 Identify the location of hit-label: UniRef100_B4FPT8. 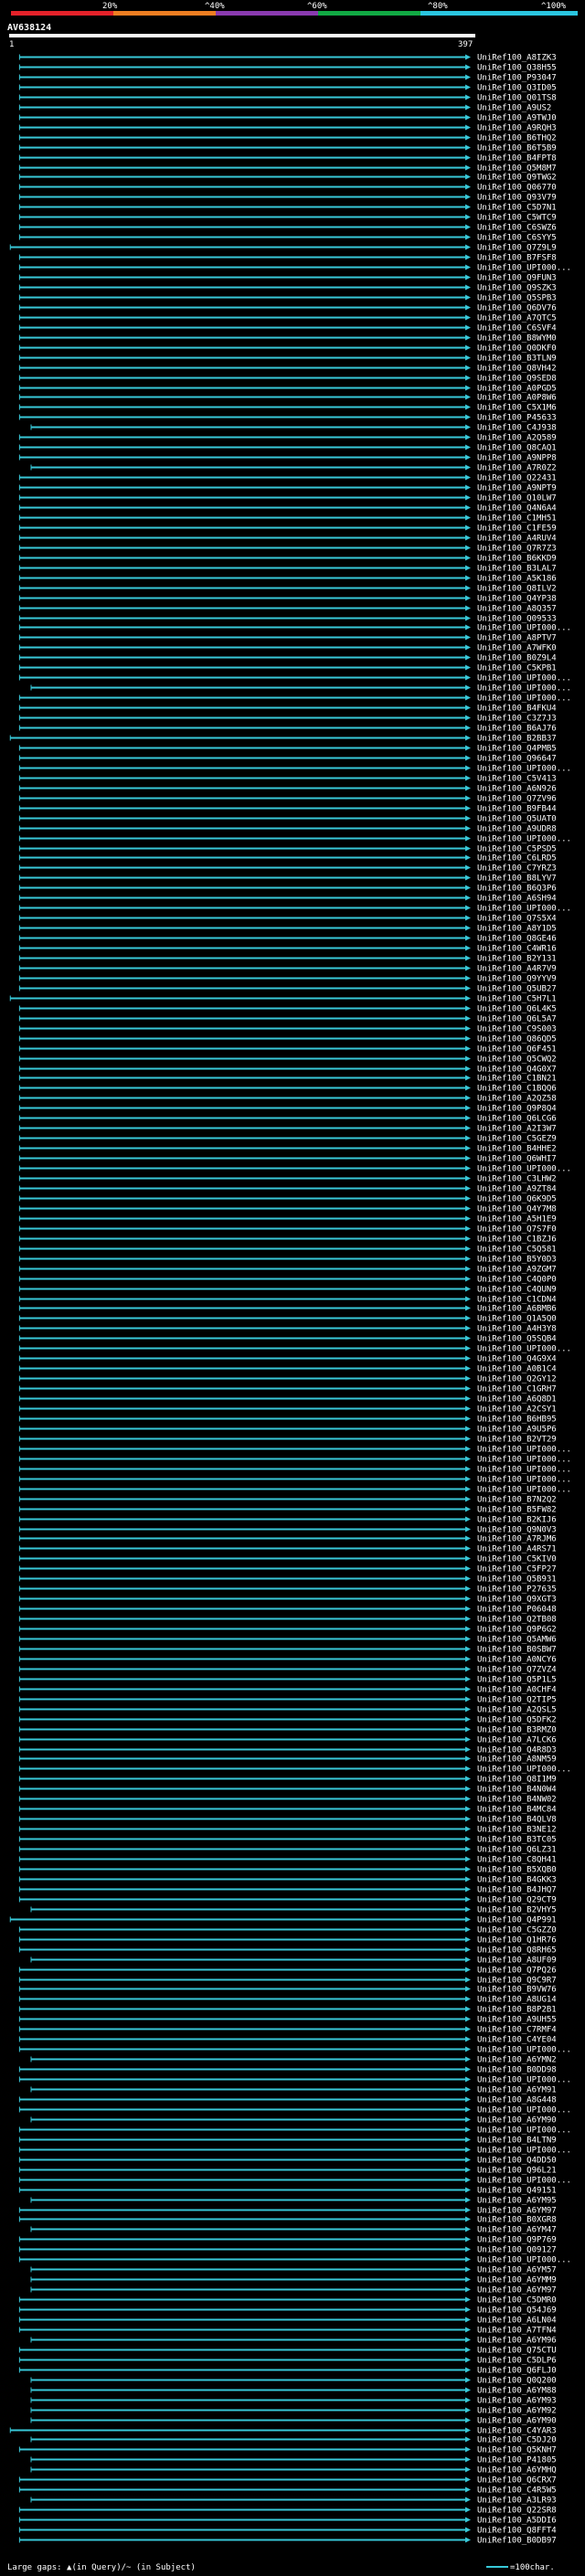
(517, 159).